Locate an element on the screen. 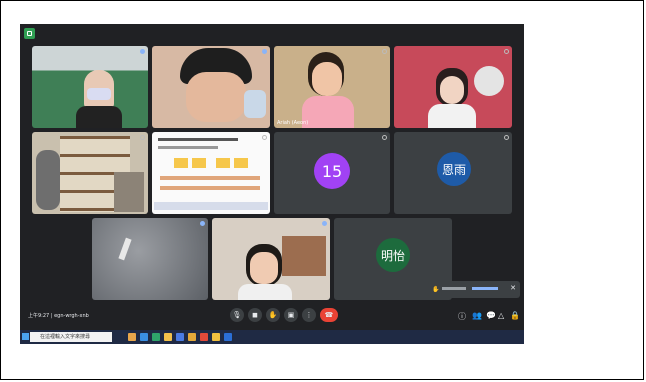 The width and height of the screenshot is (646, 382). avatar: 15 is located at coordinates (332, 171).